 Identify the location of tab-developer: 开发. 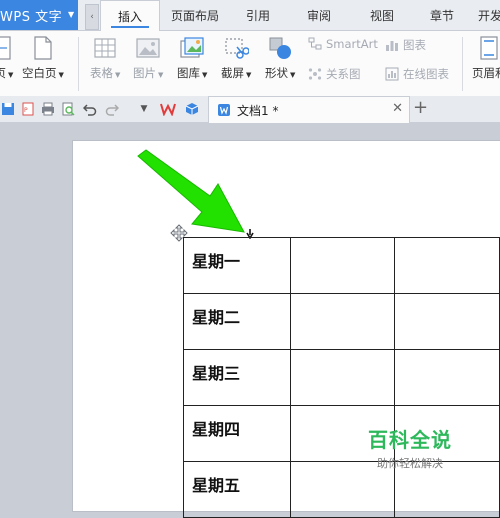
(489, 15).